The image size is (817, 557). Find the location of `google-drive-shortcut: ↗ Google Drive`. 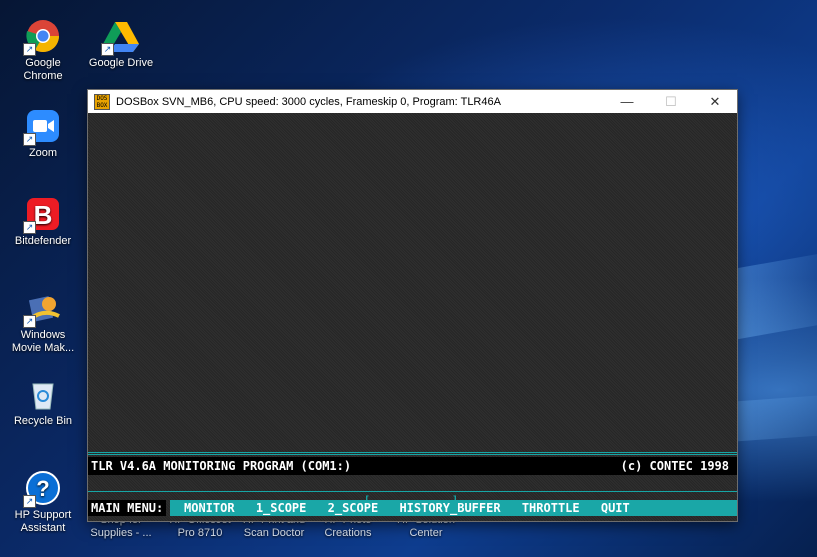

google-drive-shortcut: ↗ Google Drive is located at coordinates (121, 44).